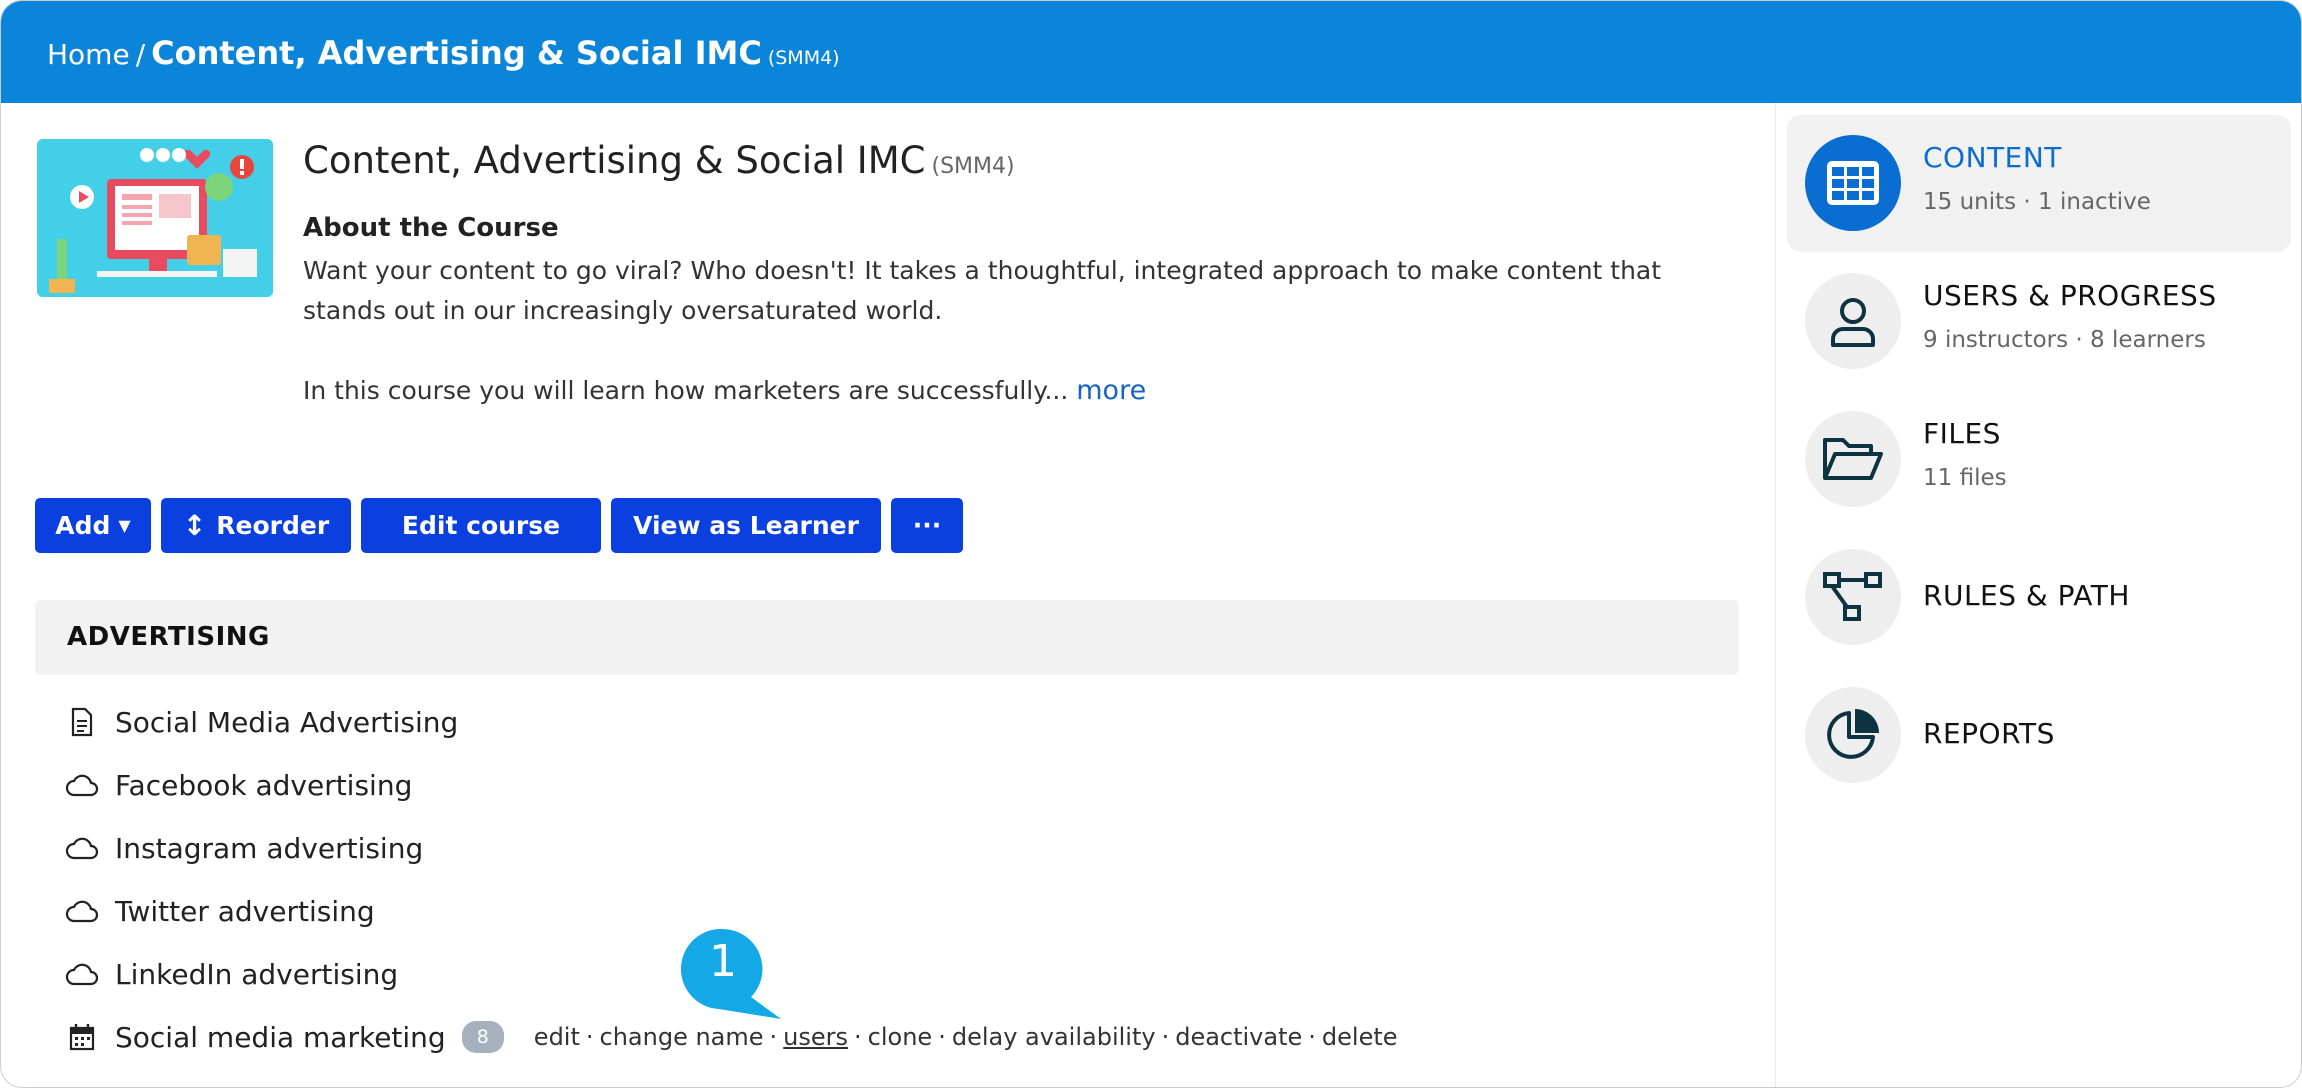 Image resolution: width=2302 pixels, height=1088 pixels. What do you see at coordinates (1962, 433) in the screenshot?
I see `sidebar-item-label: FILES` at bounding box center [1962, 433].